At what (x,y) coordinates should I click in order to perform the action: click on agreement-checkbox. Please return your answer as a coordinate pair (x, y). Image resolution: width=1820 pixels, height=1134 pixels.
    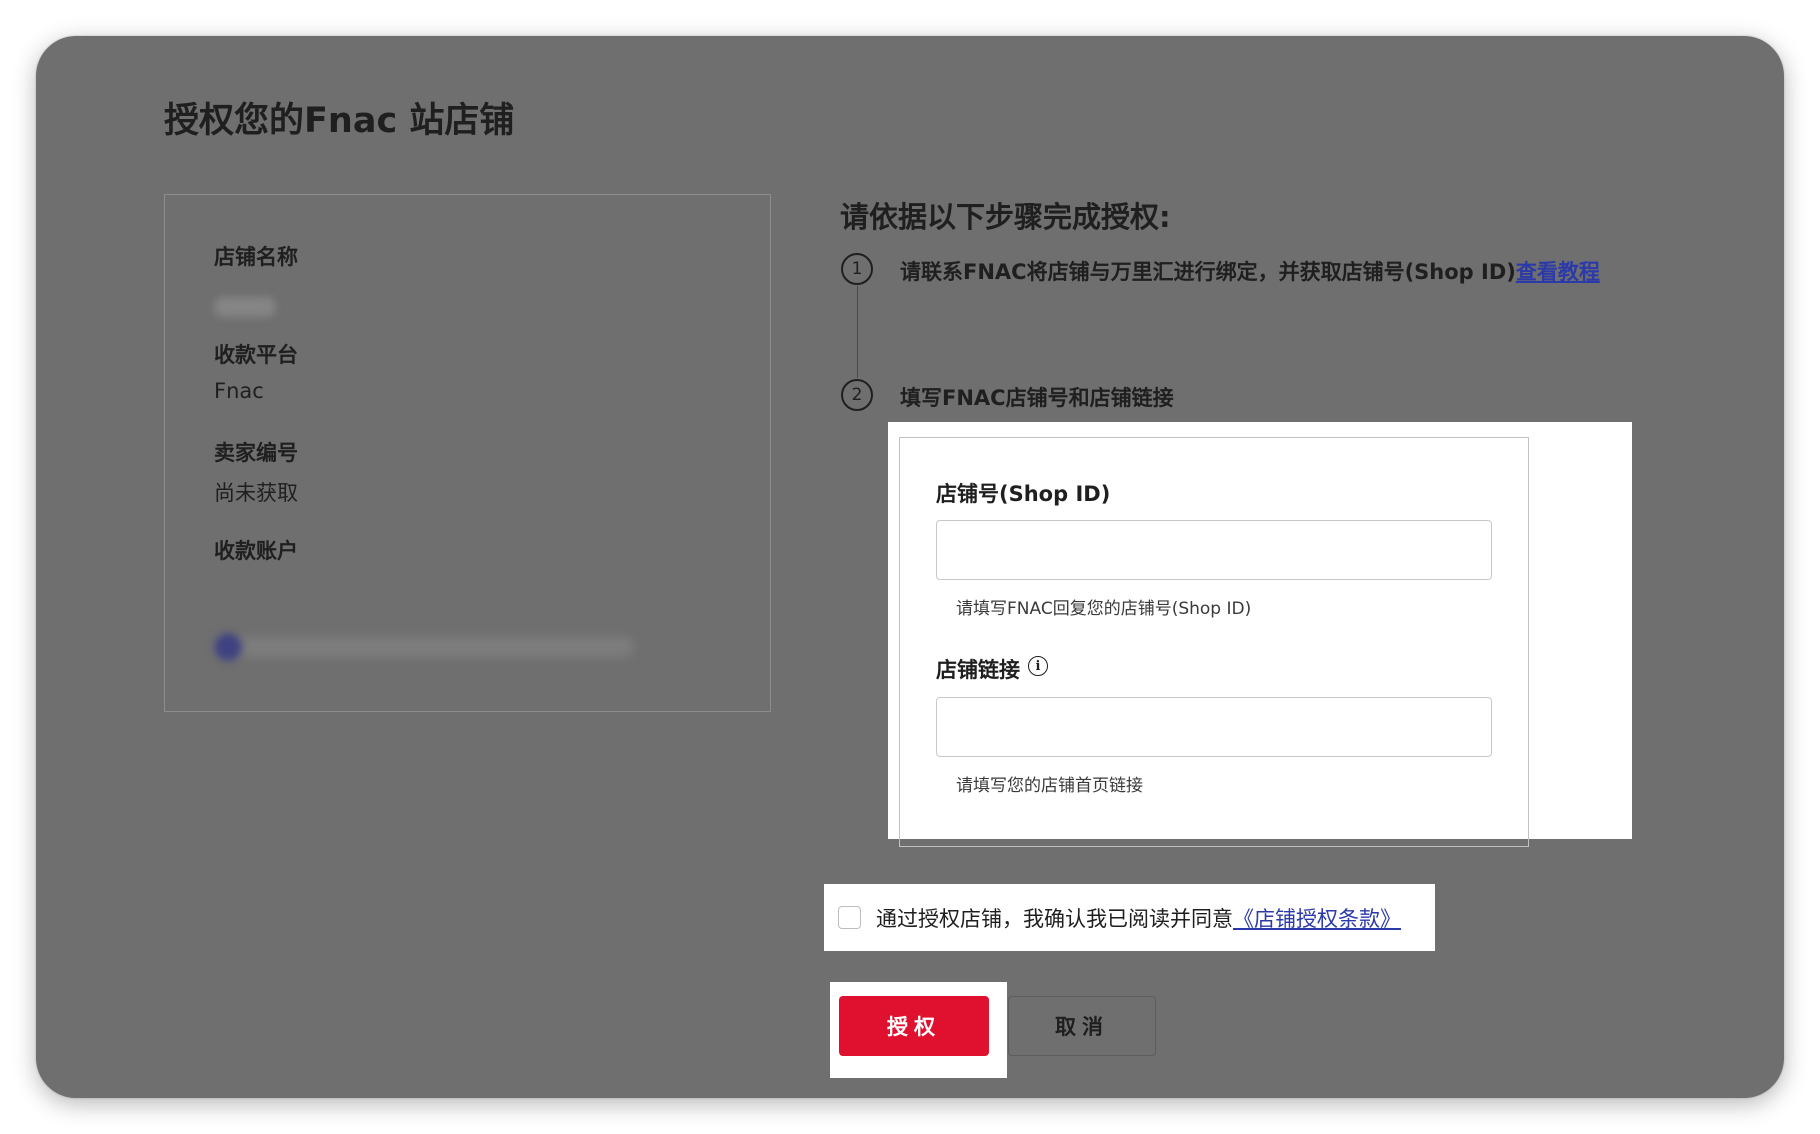
    Looking at the image, I should click on (849, 917).